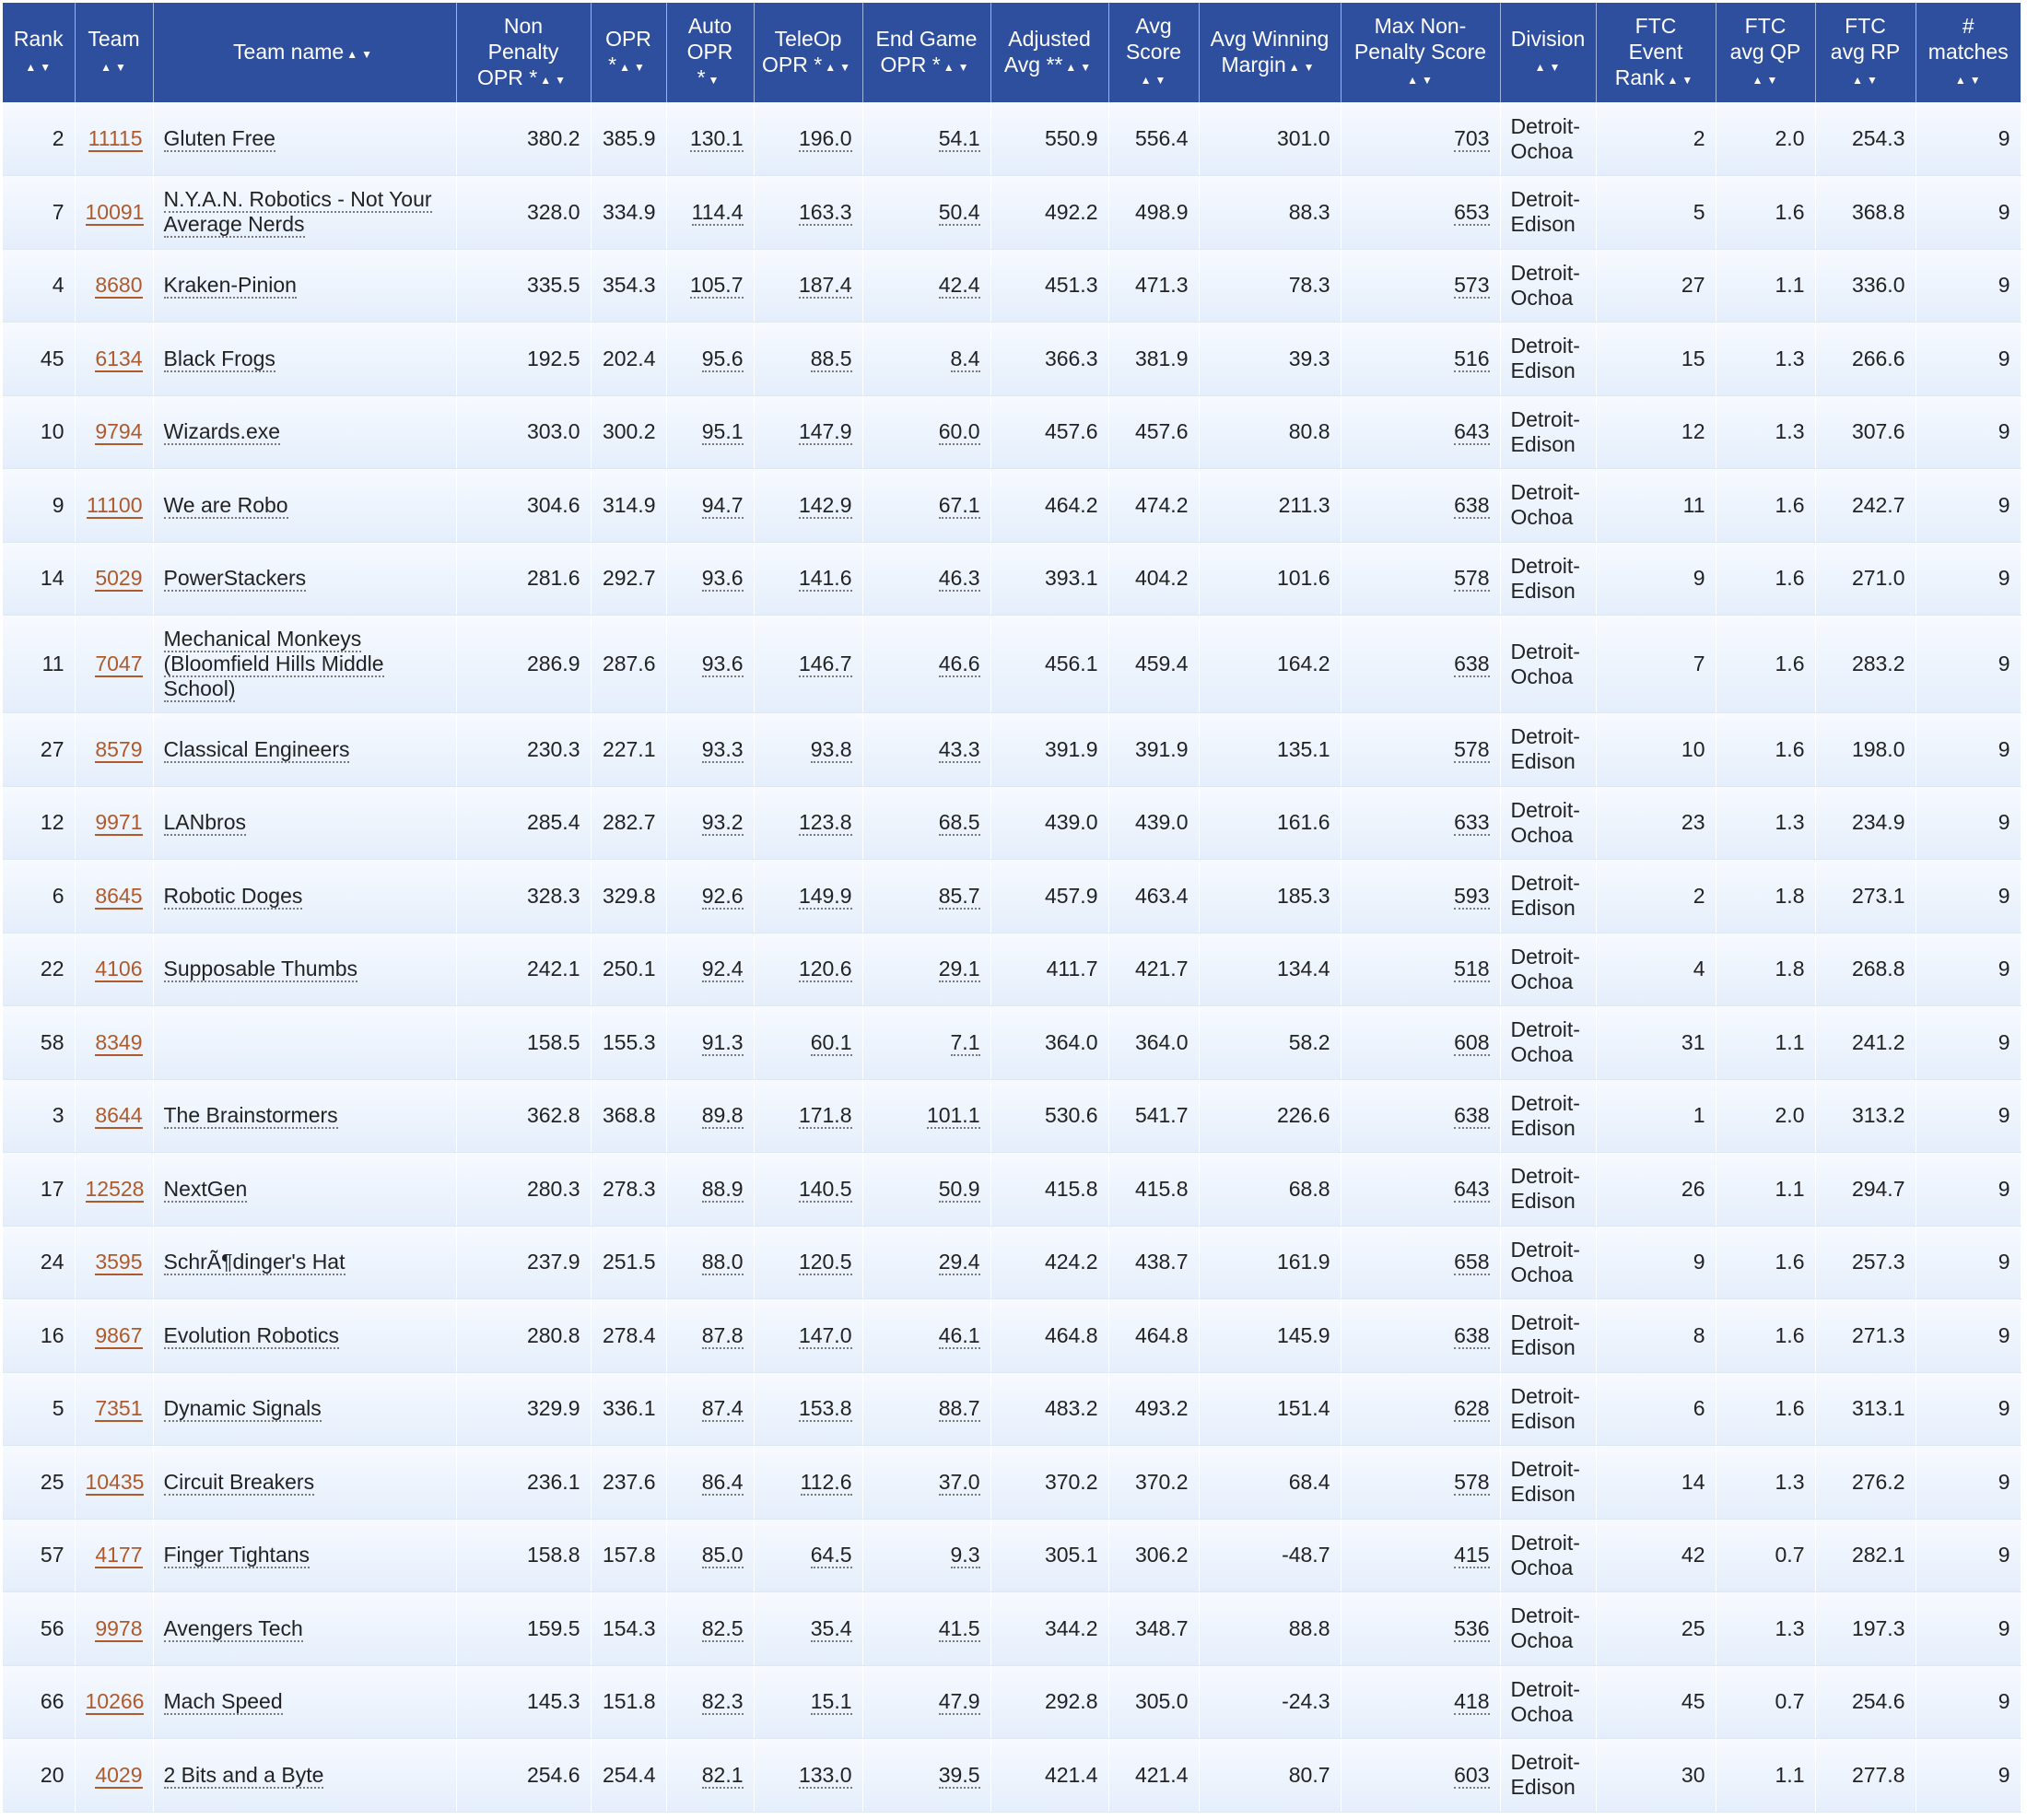 The height and width of the screenshot is (1820, 2027). I want to click on cell-np_opr: 158.5, so click(524, 1042).